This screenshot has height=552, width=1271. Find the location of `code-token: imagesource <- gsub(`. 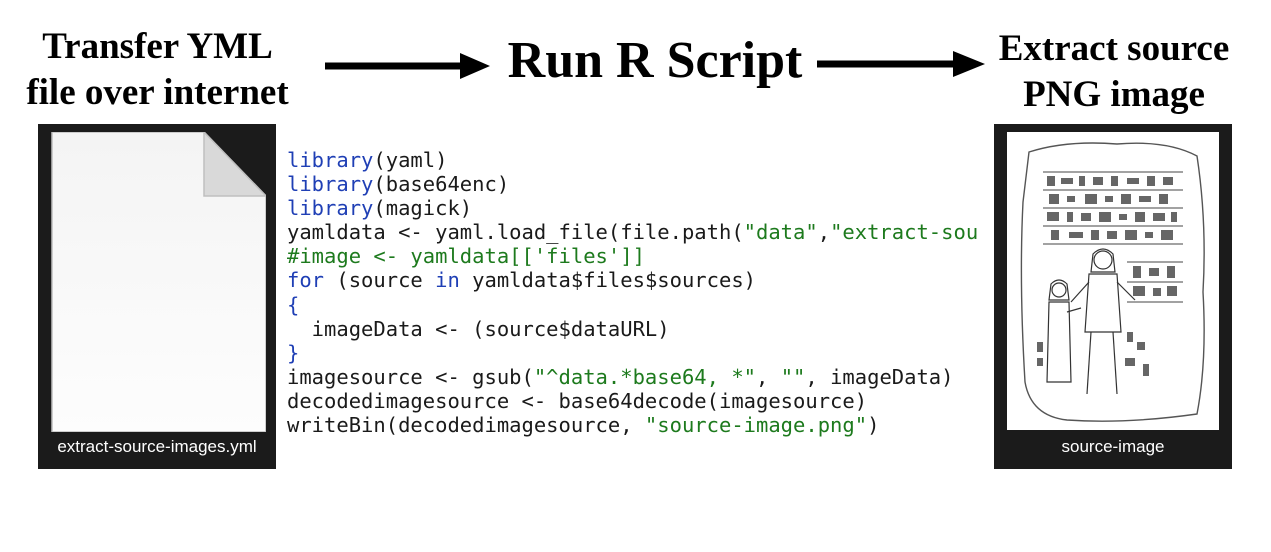

code-token: imagesource <- gsub( is located at coordinates (410, 376).